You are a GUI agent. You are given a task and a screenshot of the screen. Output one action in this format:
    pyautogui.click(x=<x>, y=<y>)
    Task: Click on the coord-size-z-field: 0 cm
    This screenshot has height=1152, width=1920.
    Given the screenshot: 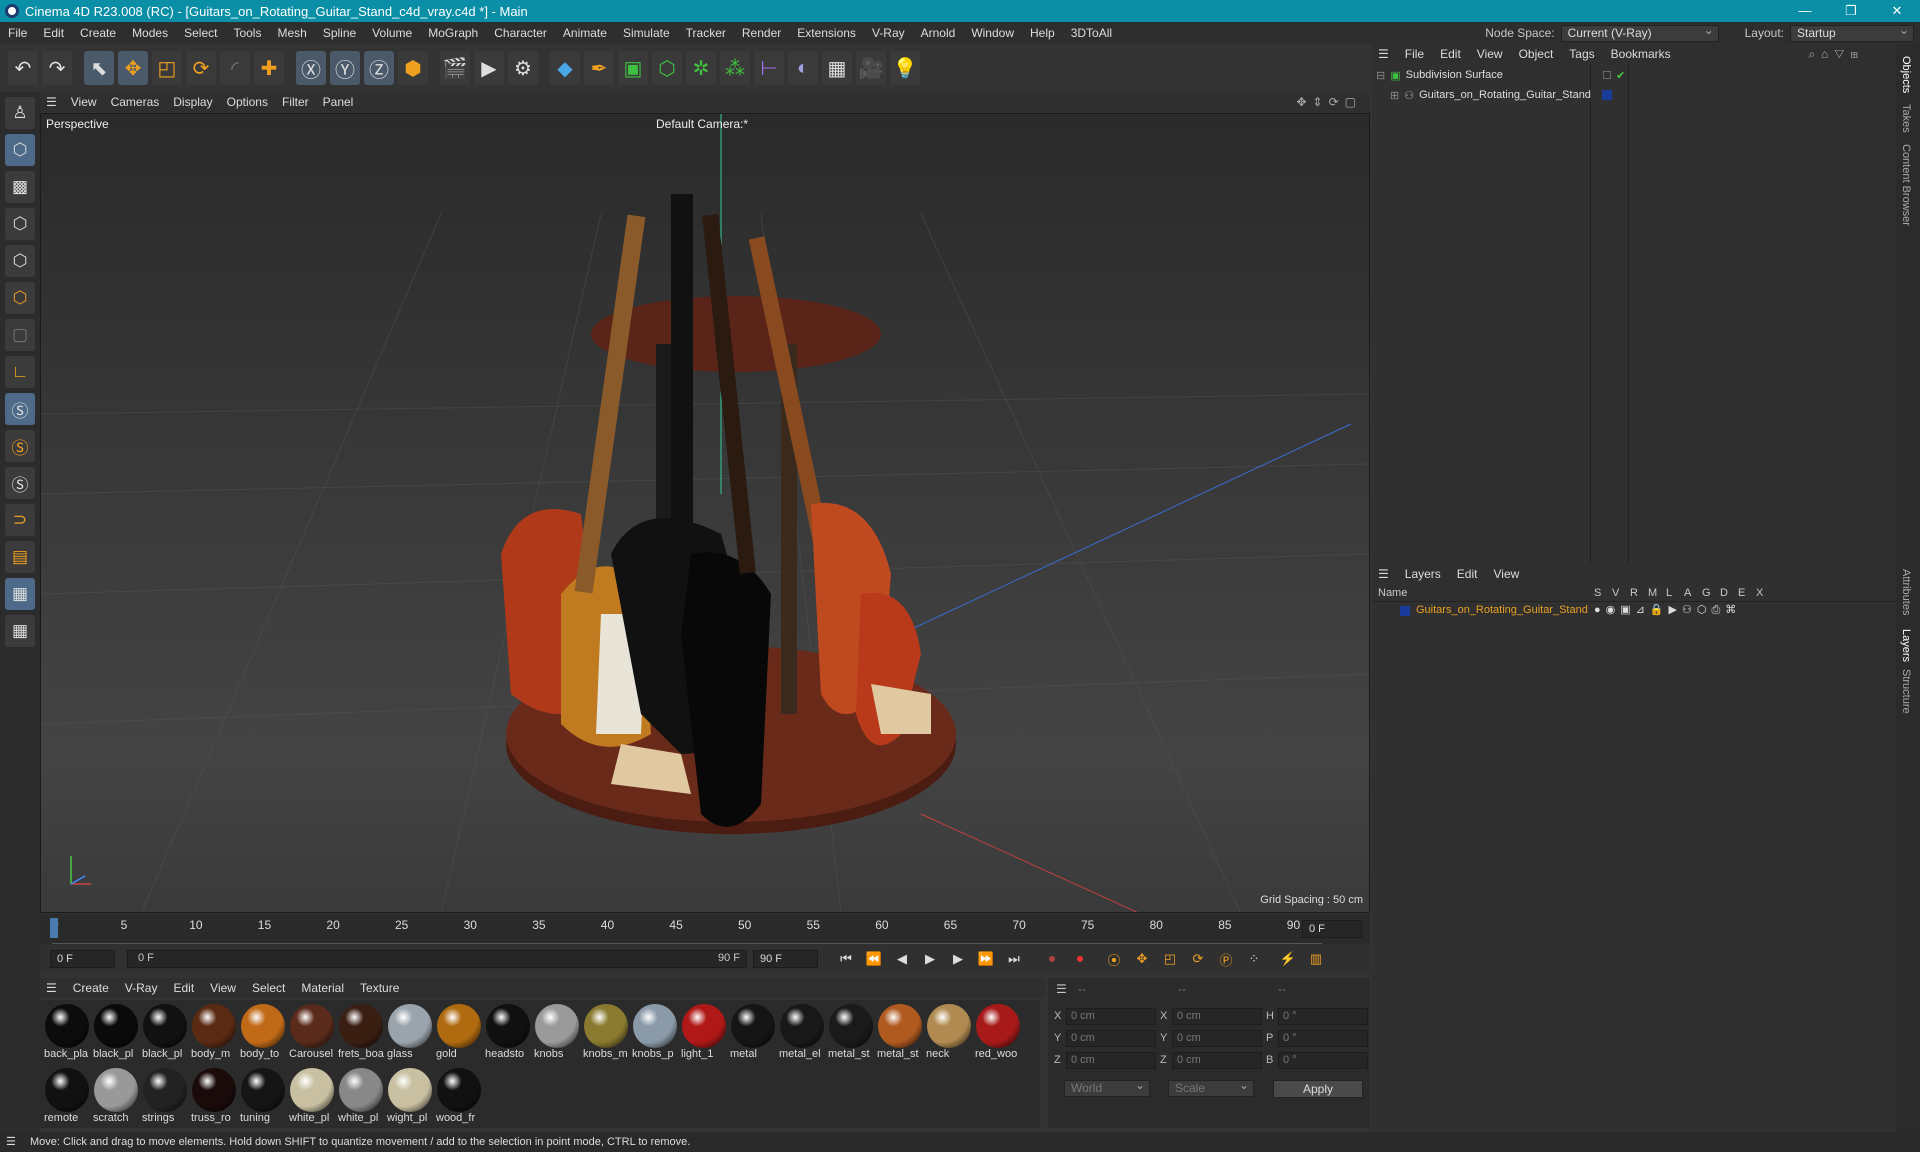 What is the action you would take?
    pyautogui.click(x=1217, y=1060)
    